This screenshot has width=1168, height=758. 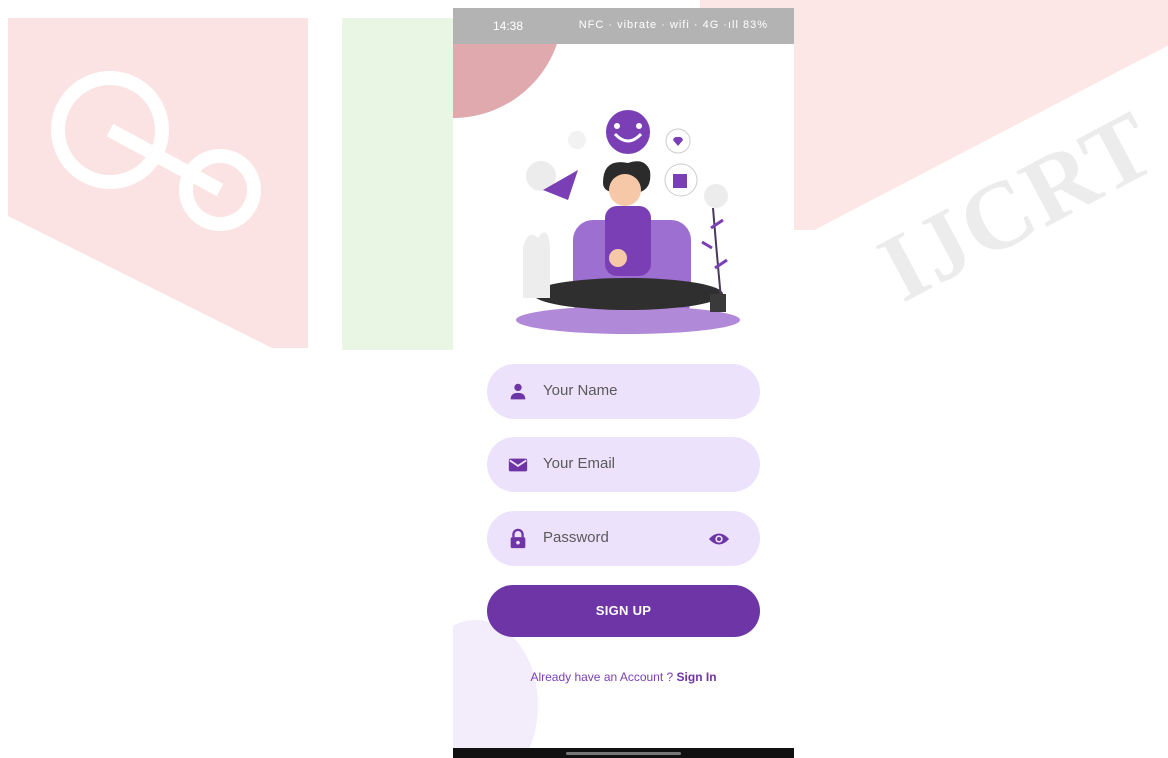 What do you see at coordinates (623, 464) in the screenshot?
I see `email-field: Your Email` at bounding box center [623, 464].